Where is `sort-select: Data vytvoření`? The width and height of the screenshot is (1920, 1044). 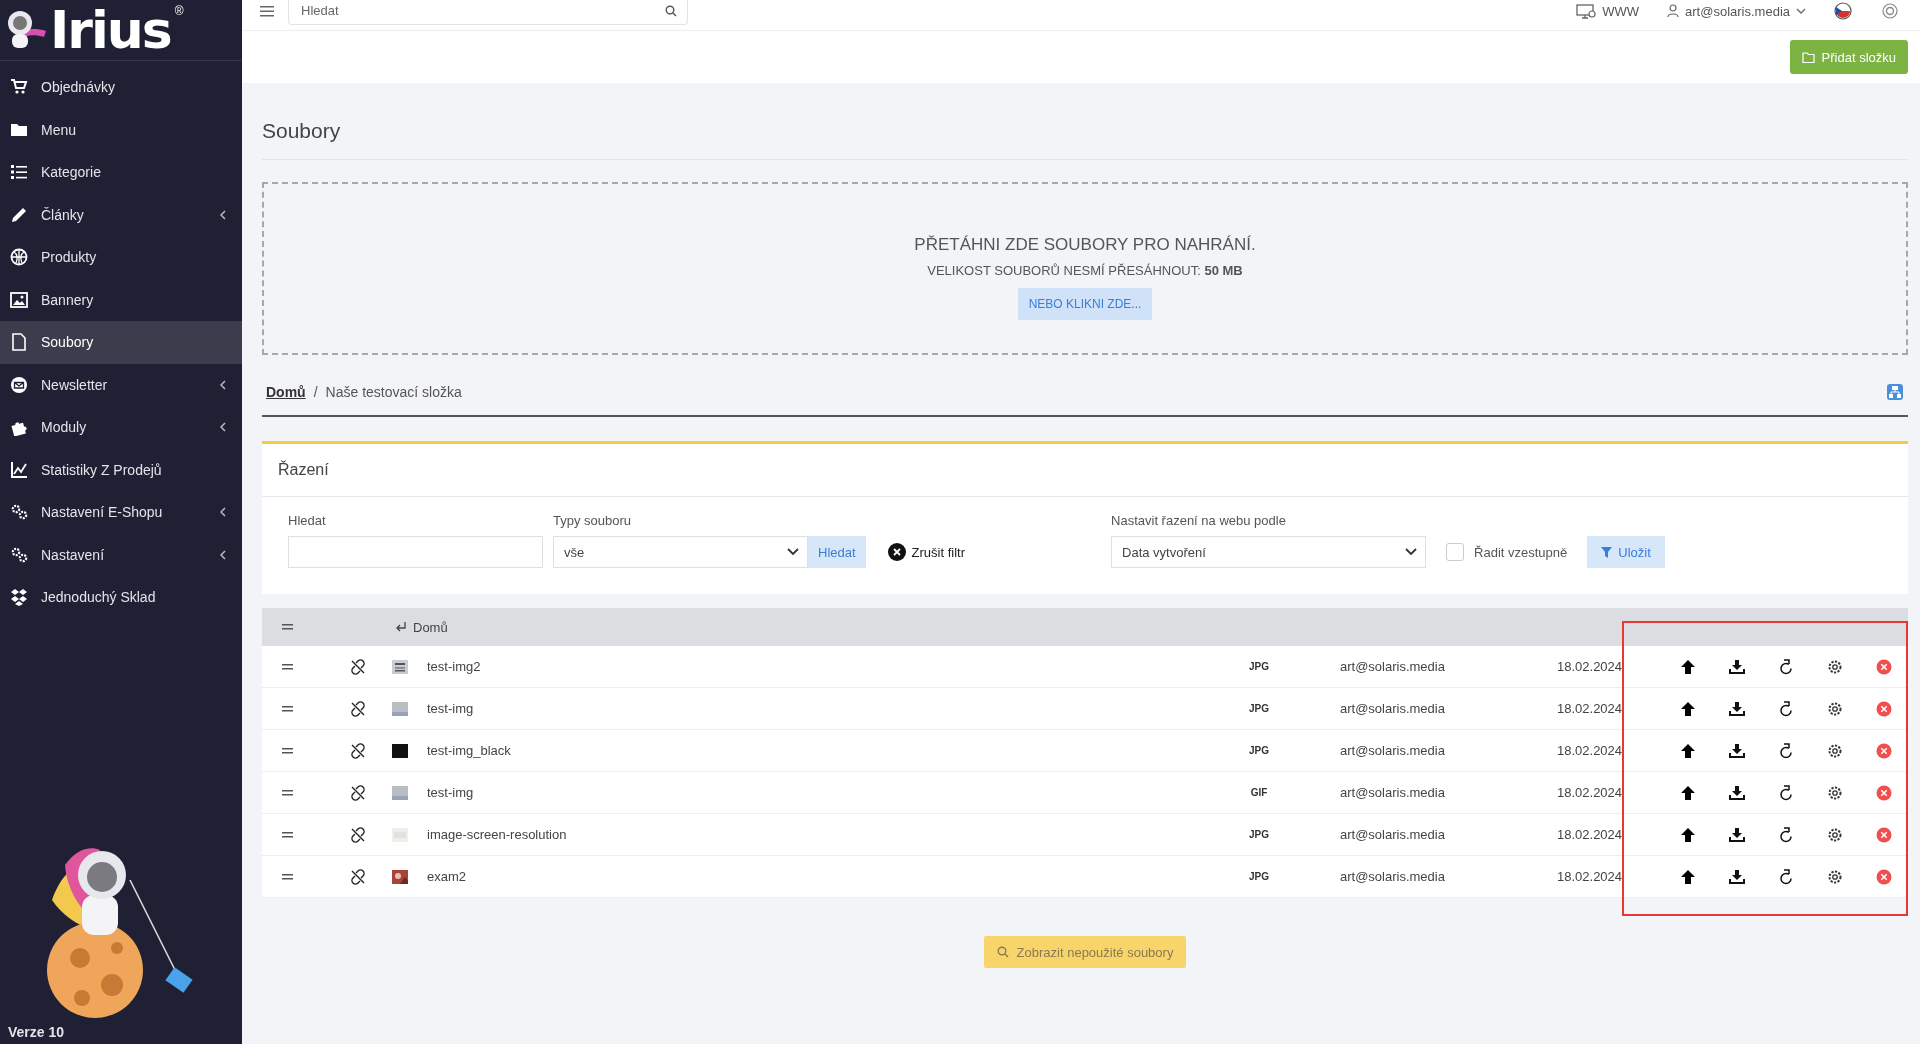 sort-select: Data vytvoření is located at coordinates (1269, 552).